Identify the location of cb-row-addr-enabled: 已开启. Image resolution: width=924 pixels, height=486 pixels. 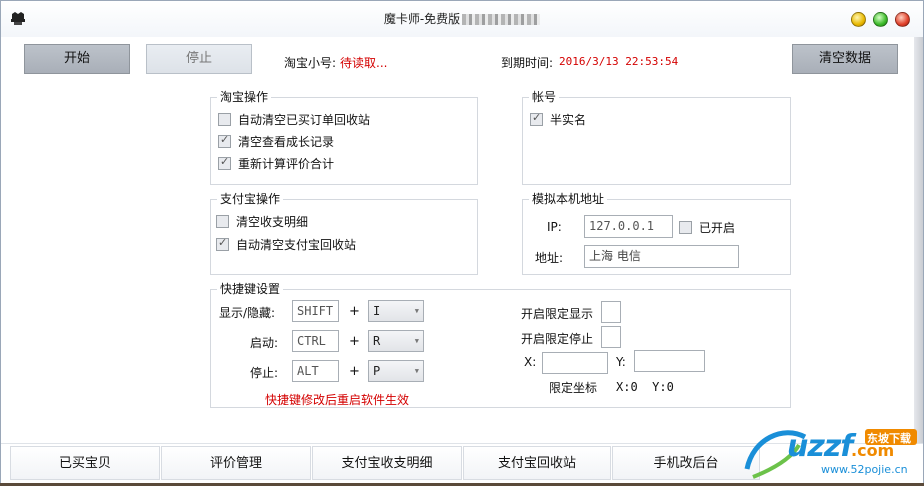
(707, 227).